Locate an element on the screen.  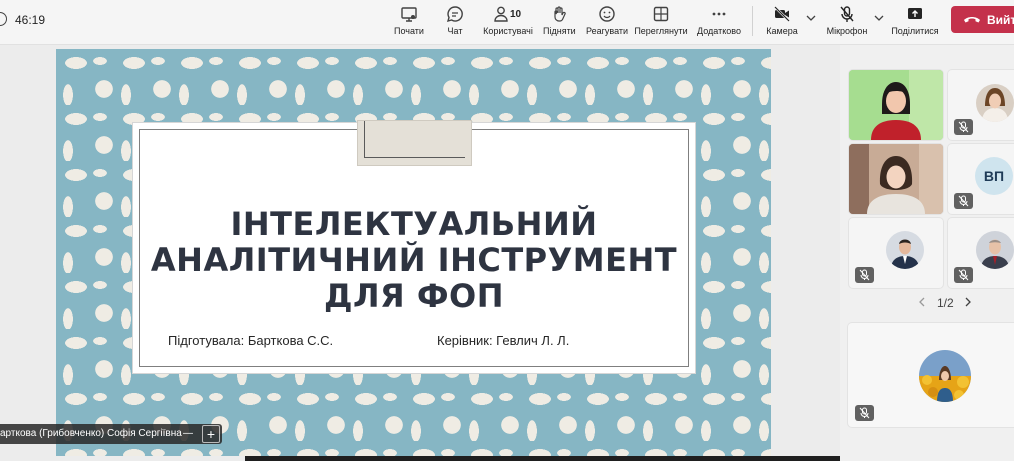
share-button: Поділитися is located at coordinates (915, 22).